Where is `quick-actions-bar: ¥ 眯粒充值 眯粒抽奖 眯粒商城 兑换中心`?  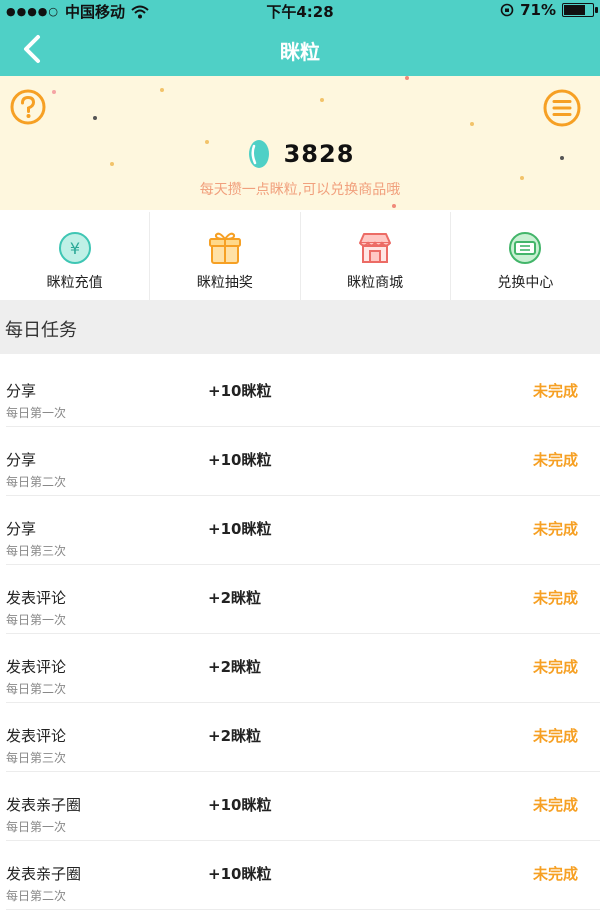 quick-actions-bar: ¥ 眯粒充值 眯粒抽奖 眯粒商城 兑换中心 is located at coordinates (300, 256).